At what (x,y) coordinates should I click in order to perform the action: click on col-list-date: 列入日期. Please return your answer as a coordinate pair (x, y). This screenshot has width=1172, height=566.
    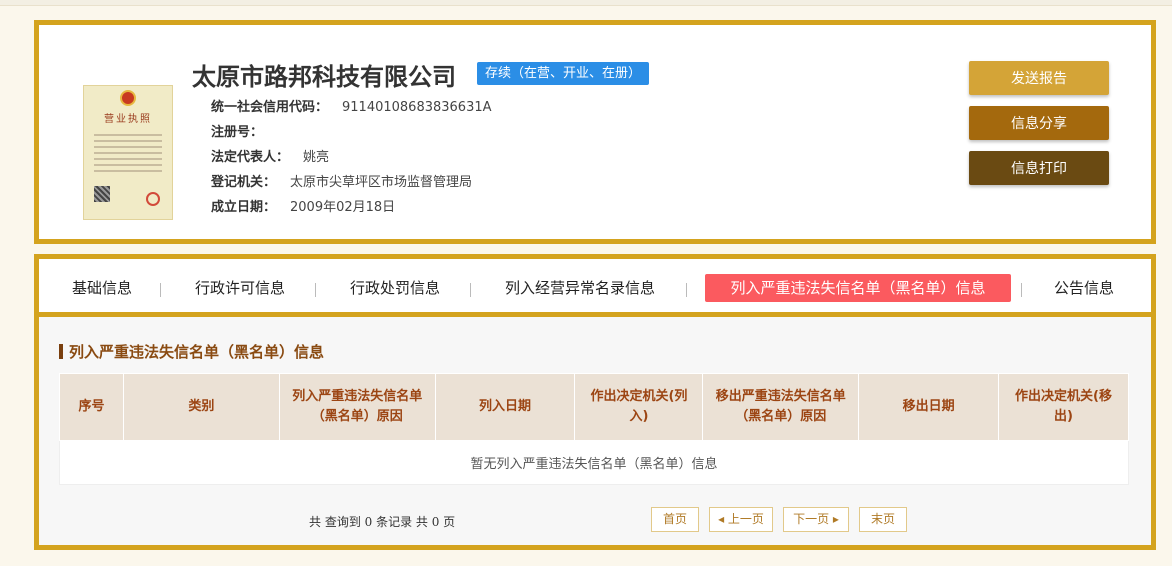
    Looking at the image, I should click on (505, 407).